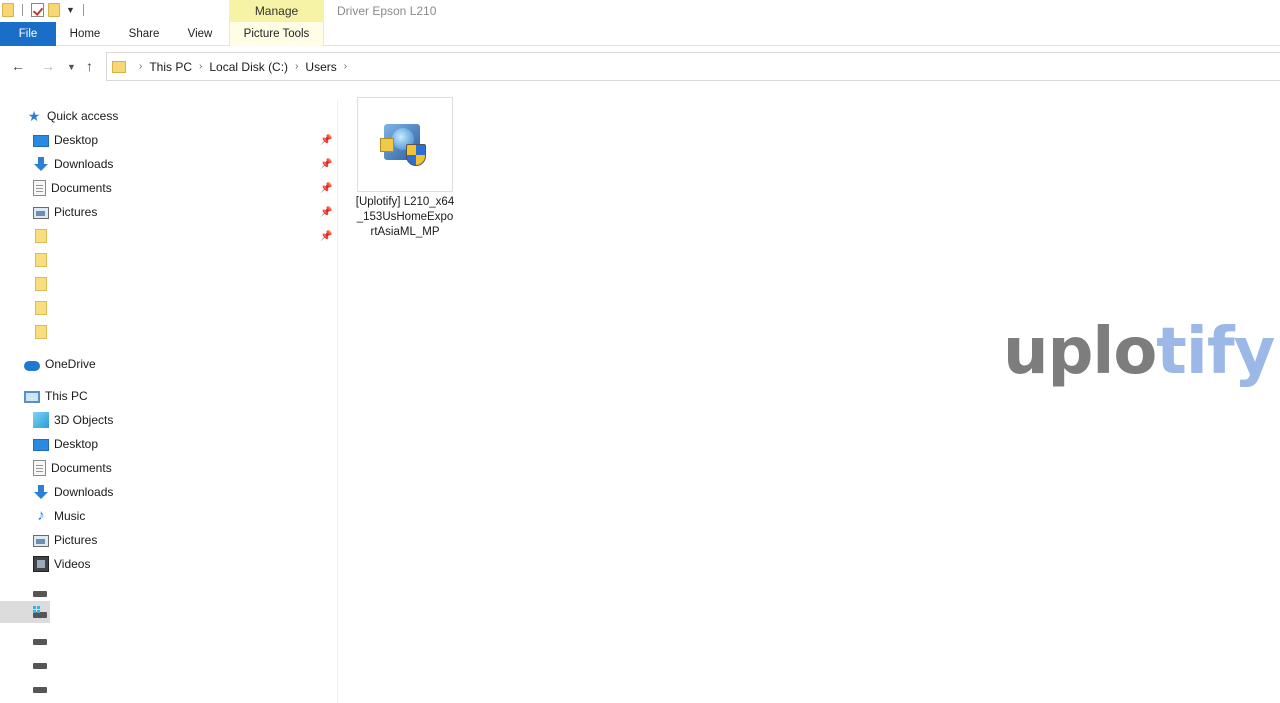 This screenshot has width=1280, height=703. I want to click on sidebar-item-videos: Videos, so click(61, 564).